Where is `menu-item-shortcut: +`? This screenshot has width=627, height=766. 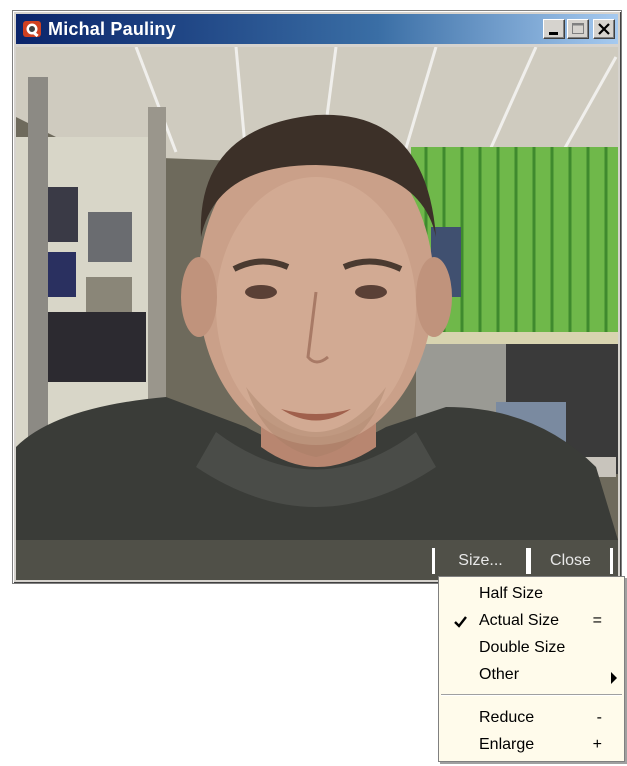 menu-item-shortcut: + is located at coordinates (597, 744).